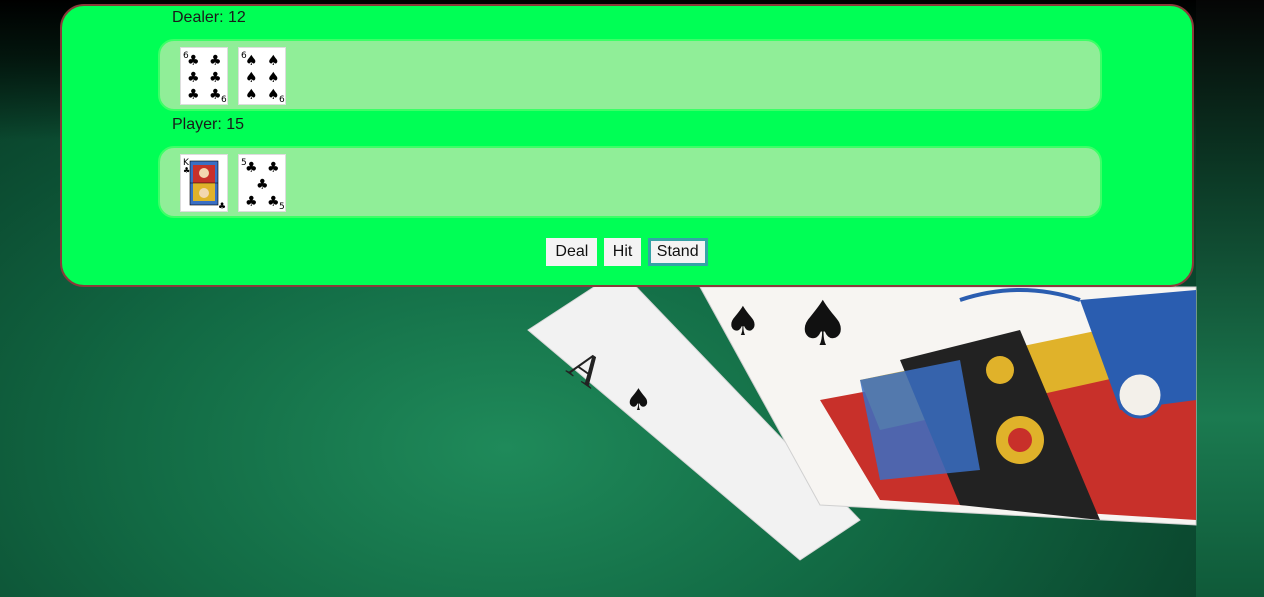 The height and width of the screenshot is (597, 1264). I want to click on player-card-five-of-clubs: 5 ♣ ♣ ♣ ♣ ♣ 5, so click(262, 183).